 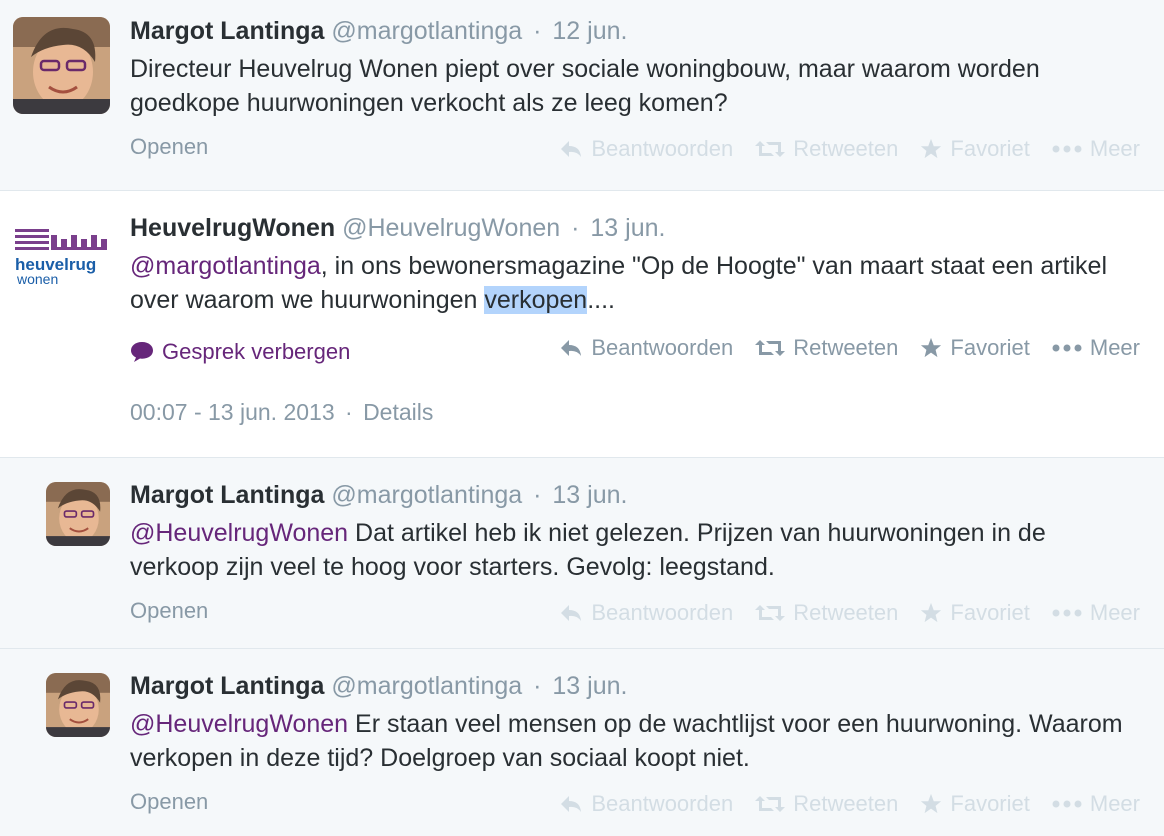 What do you see at coordinates (225, 266) in the screenshot?
I see `mention-link: @margotlantinga` at bounding box center [225, 266].